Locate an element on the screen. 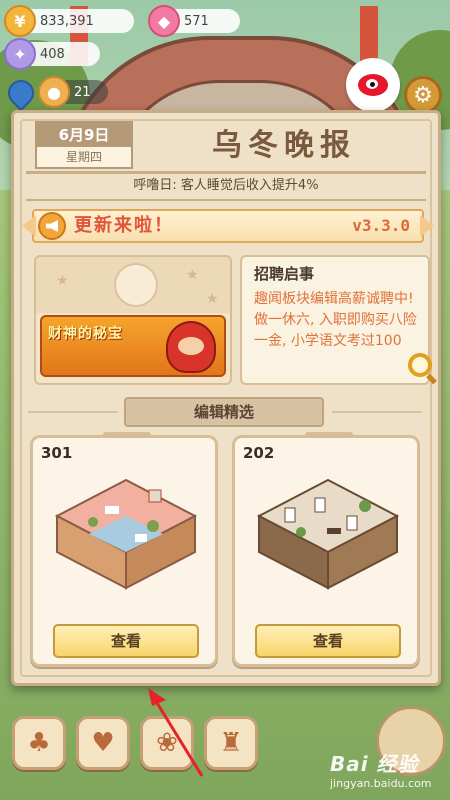  level-value: 21 is located at coordinates (82, 92).